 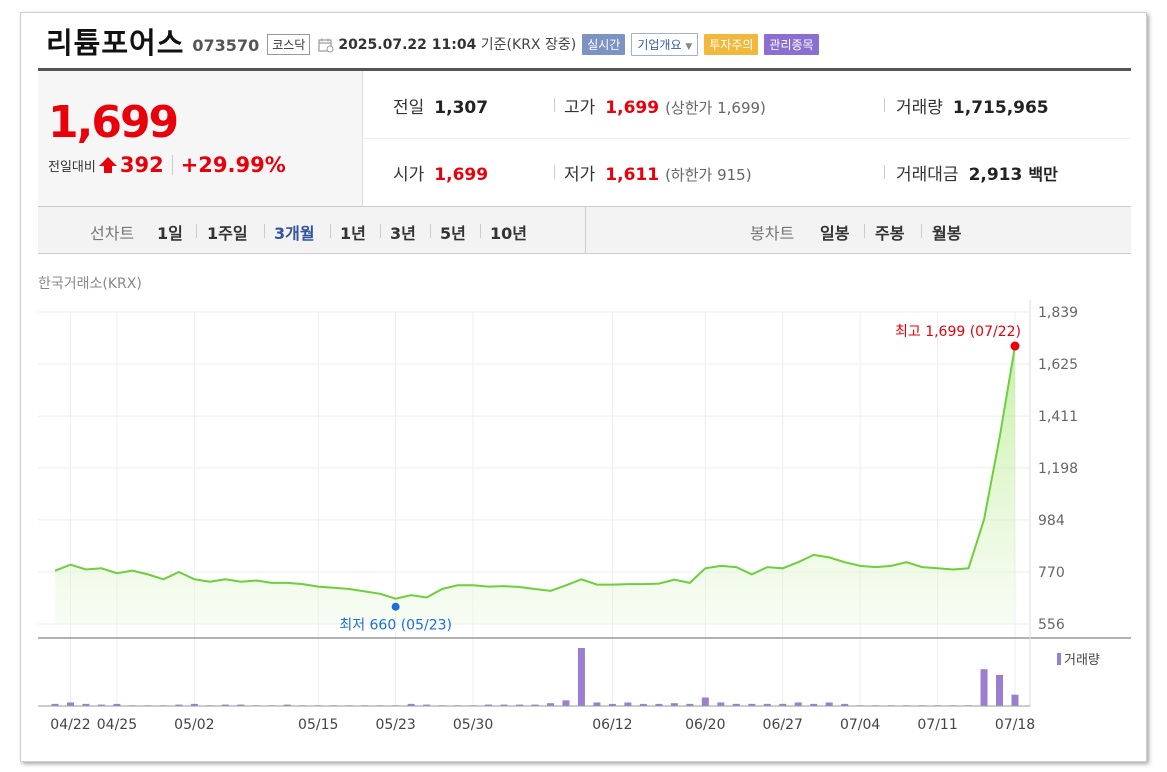 I want to click on x-tick-label: 04/25, so click(x=117, y=725).